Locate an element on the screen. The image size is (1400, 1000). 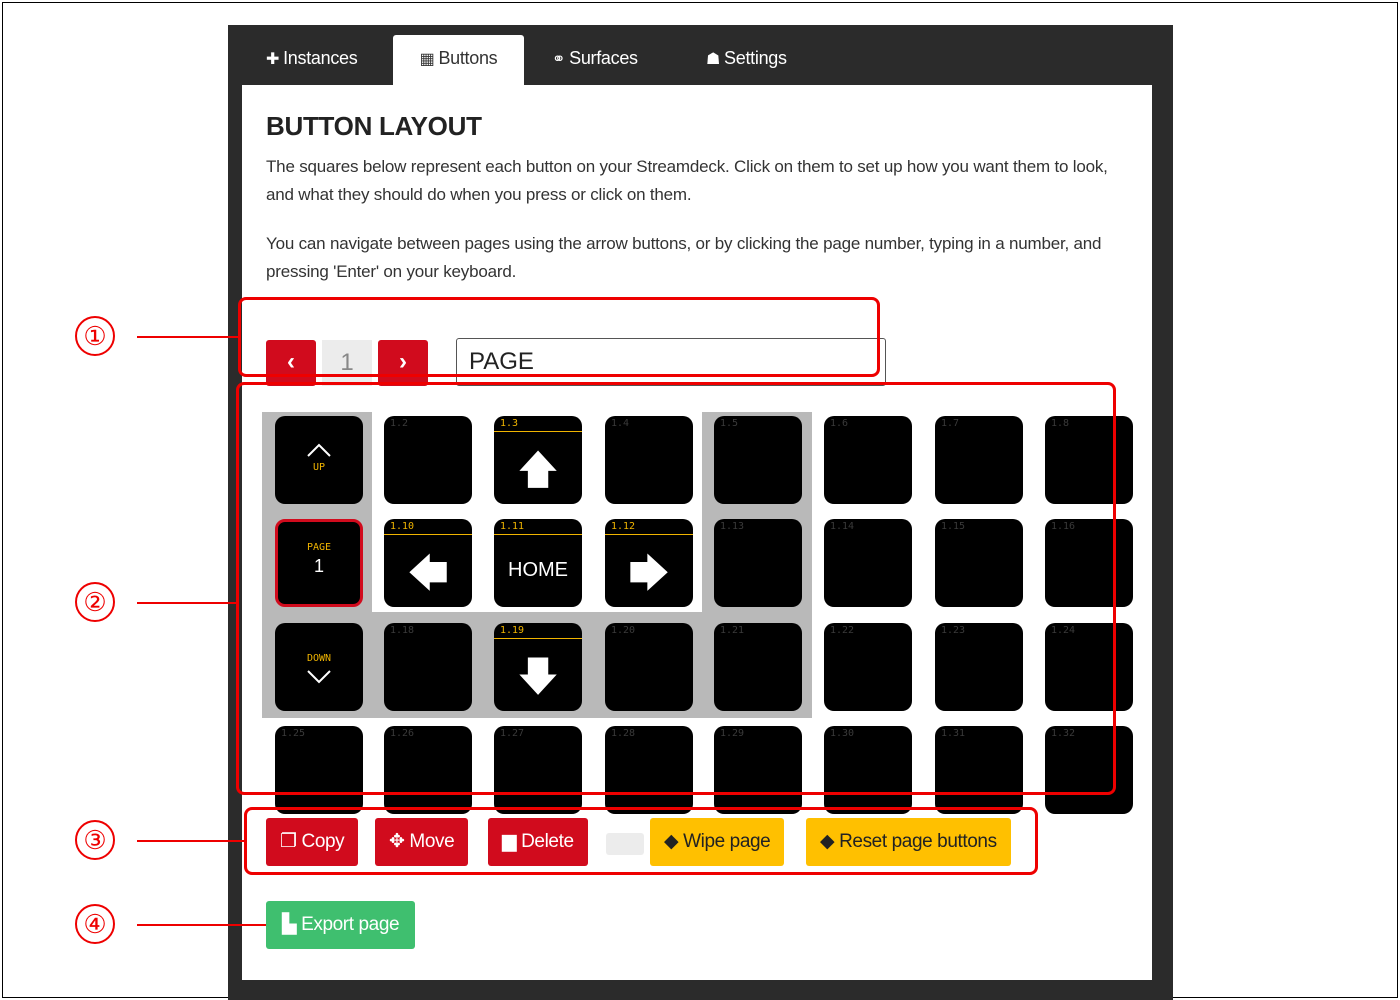
tab-label: Buttons is located at coordinates (468, 58).